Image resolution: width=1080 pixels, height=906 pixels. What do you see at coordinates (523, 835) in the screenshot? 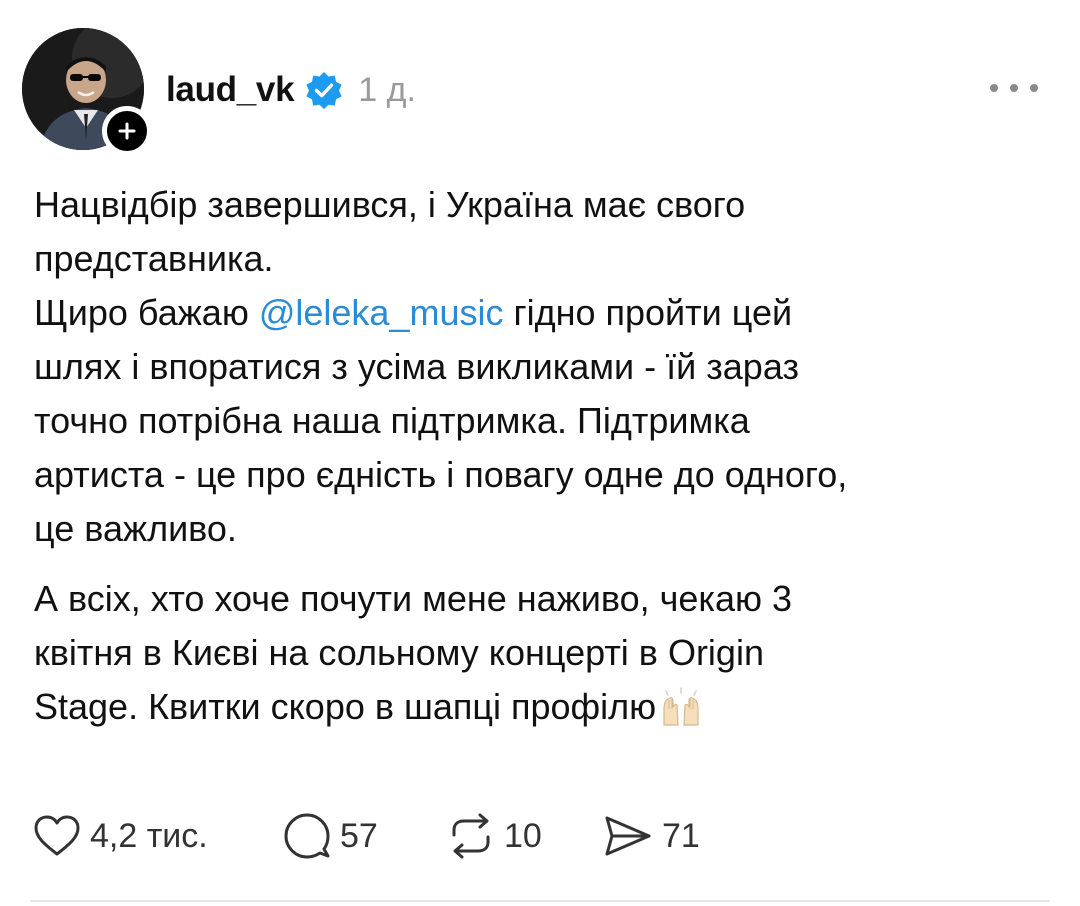
I see `repost-count: 10` at bounding box center [523, 835].